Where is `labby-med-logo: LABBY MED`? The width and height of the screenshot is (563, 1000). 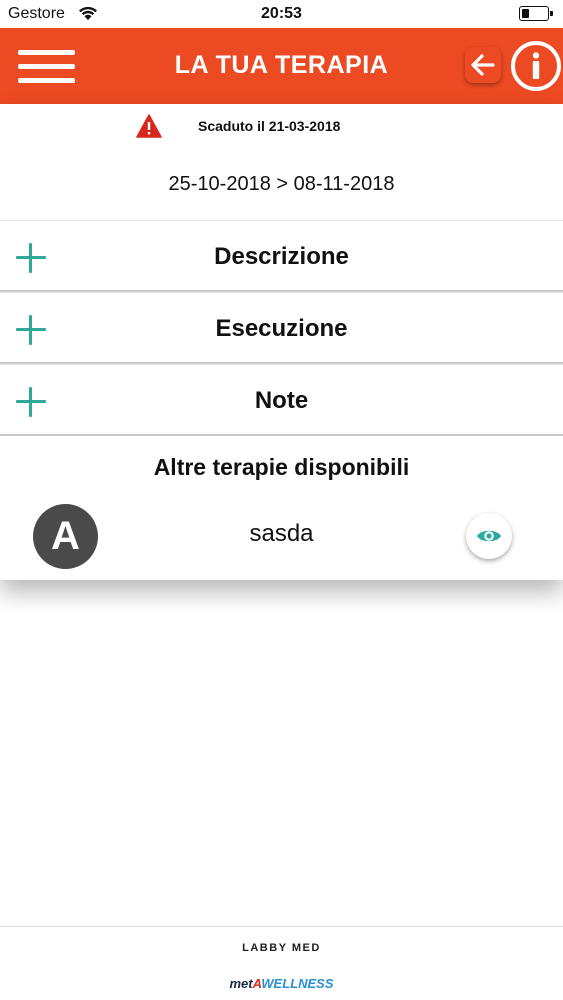
labby-med-logo: LABBY MED is located at coordinates (281, 948).